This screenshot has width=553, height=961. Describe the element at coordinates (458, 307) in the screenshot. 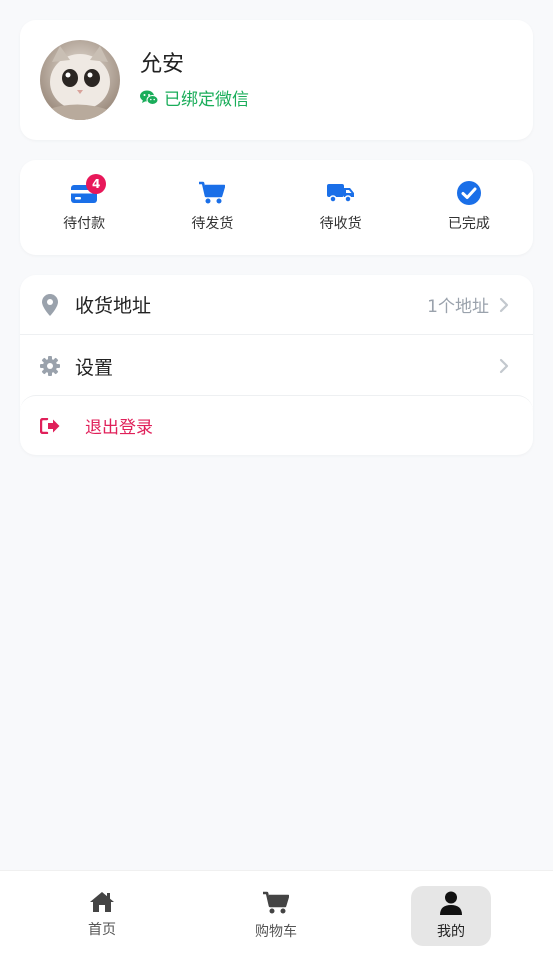

I see `address-count: 1个地址` at that location.